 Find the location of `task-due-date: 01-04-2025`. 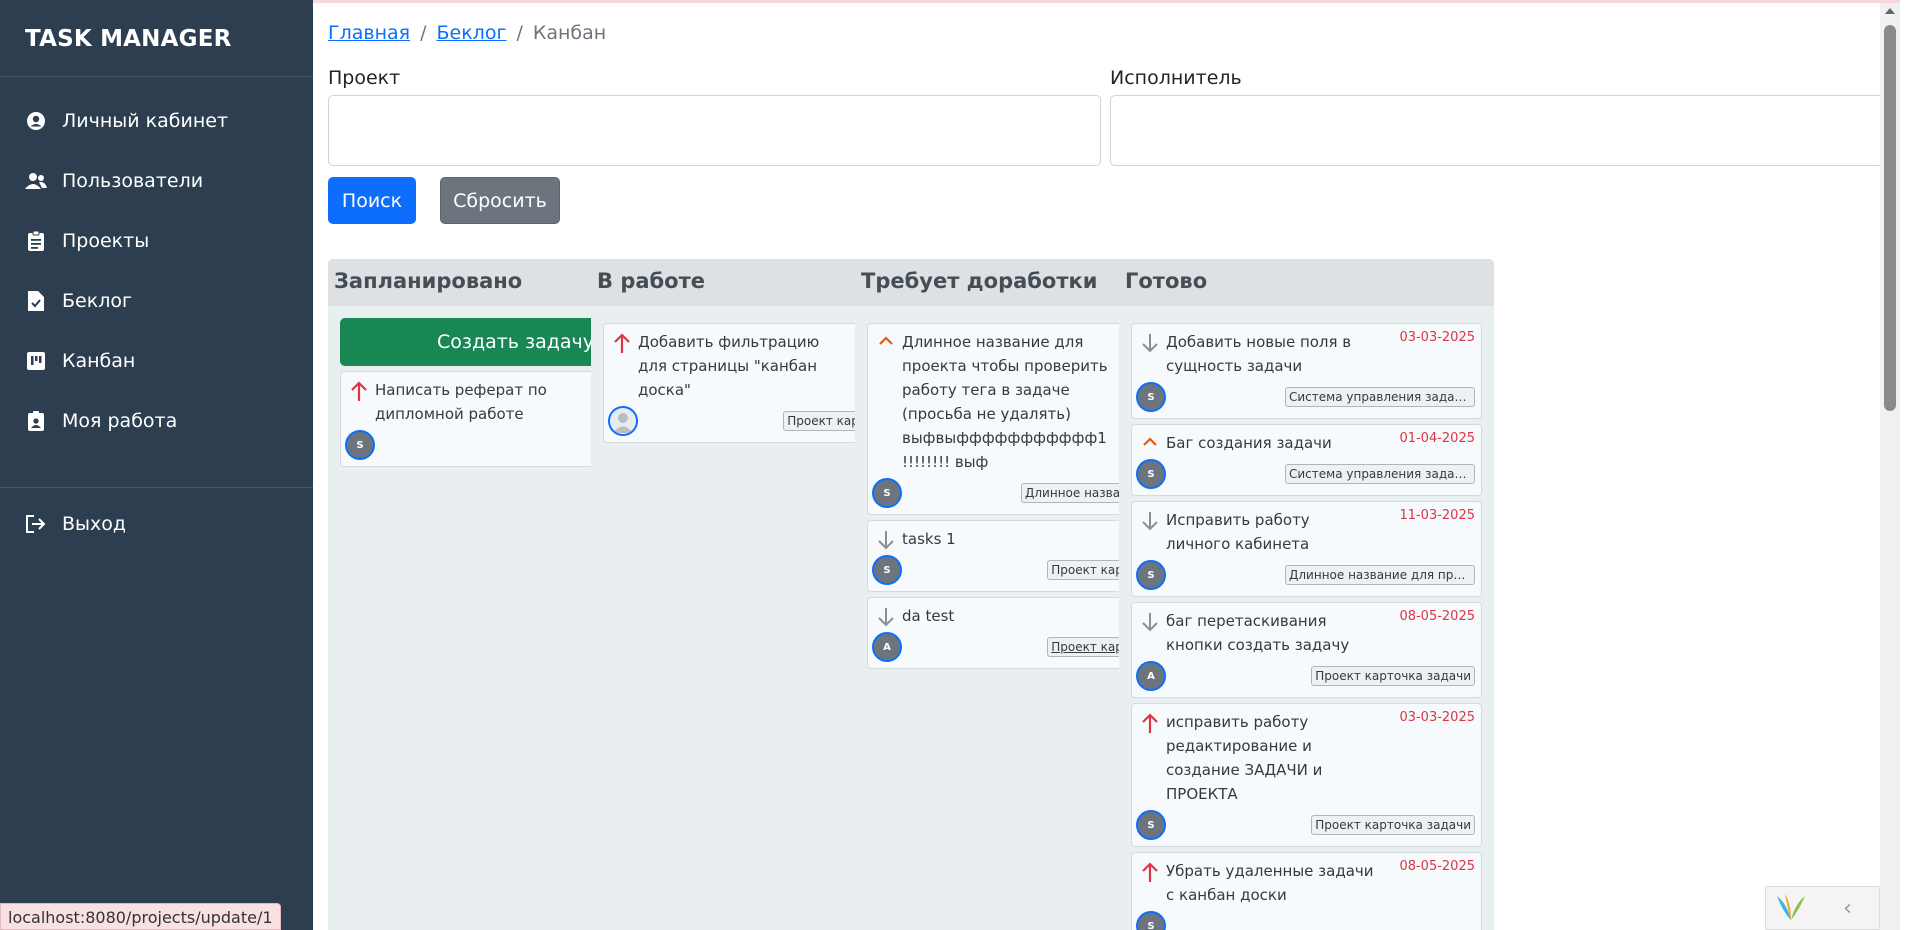

task-due-date: 01-04-2025 is located at coordinates (1437, 438).